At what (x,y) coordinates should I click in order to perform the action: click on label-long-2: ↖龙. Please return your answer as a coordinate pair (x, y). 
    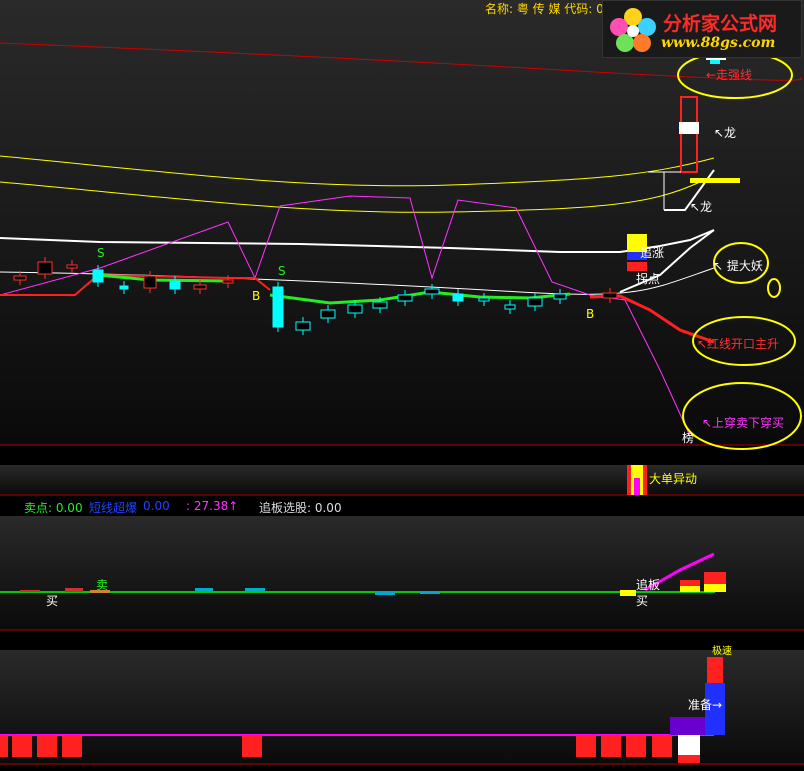
    Looking at the image, I should click on (701, 207).